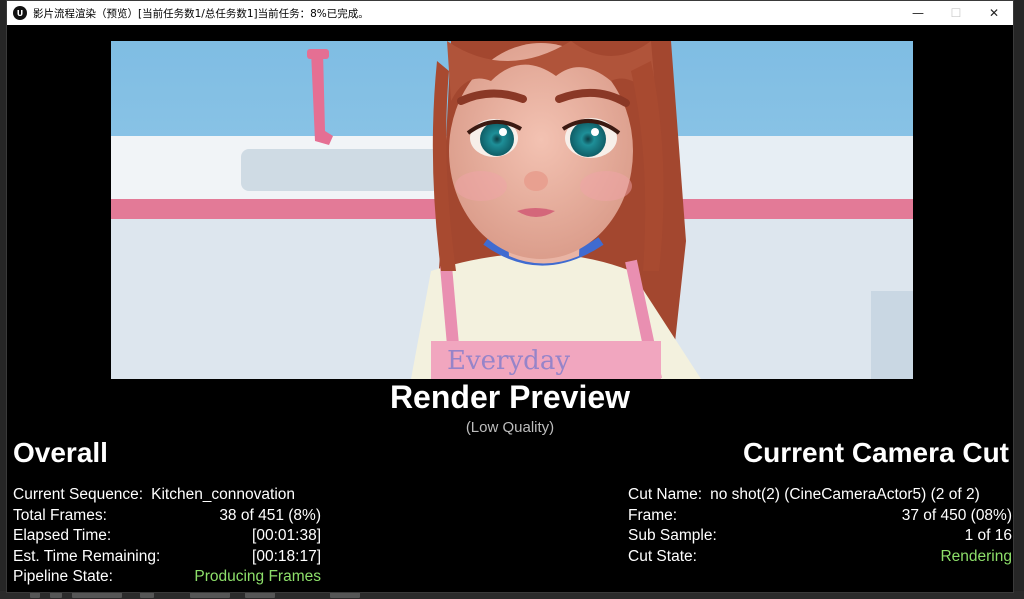 The width and height of the screenshot is (1024, 599). Describe the element at coordinates (60, 452) in the screenshot. I see `overall-heading: Overall` at that location.